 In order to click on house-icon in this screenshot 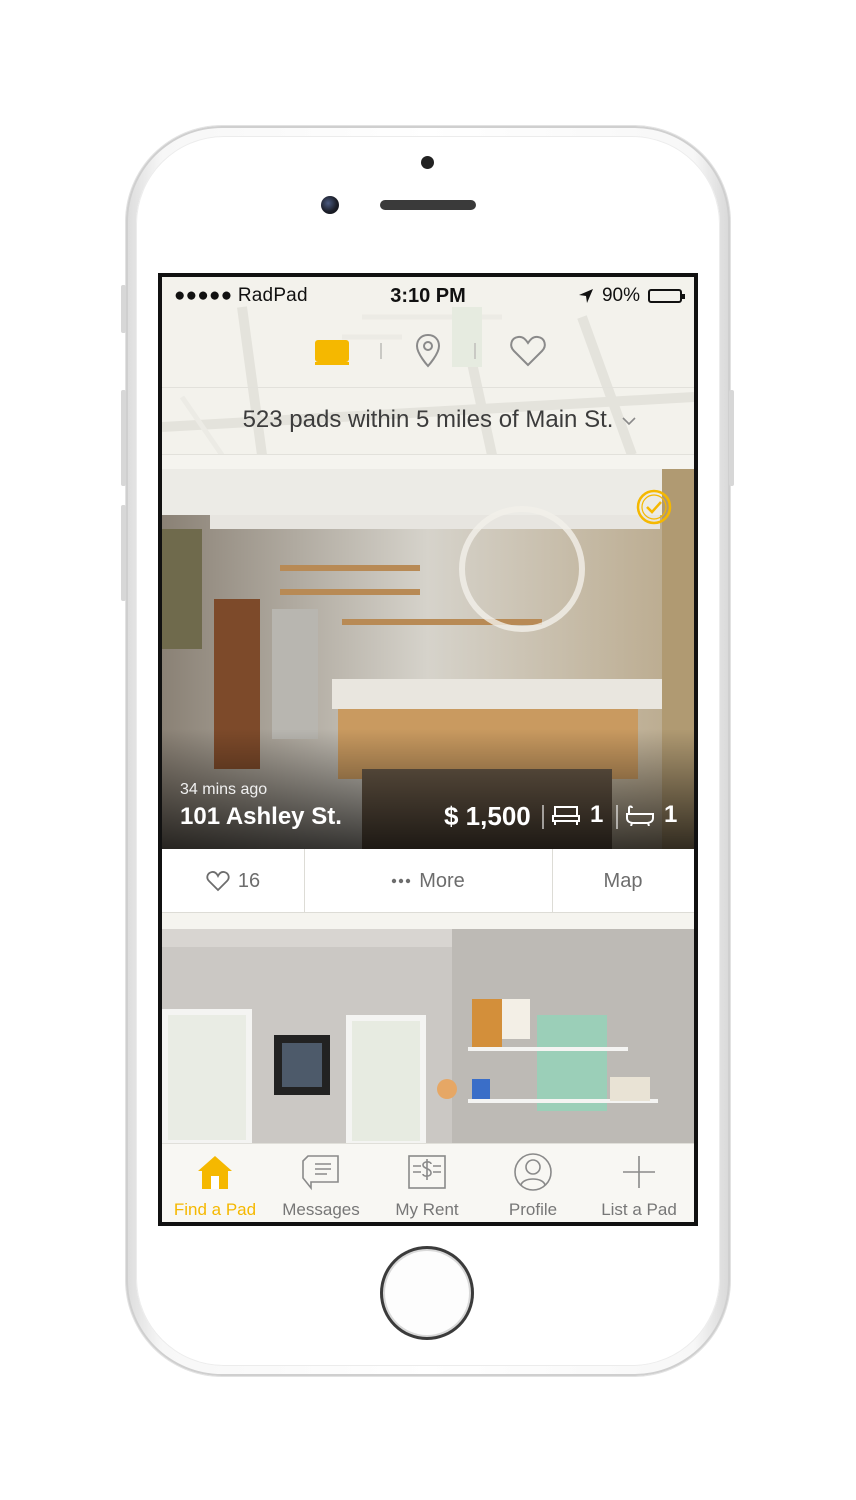, I will do `click(215, 1172)`.